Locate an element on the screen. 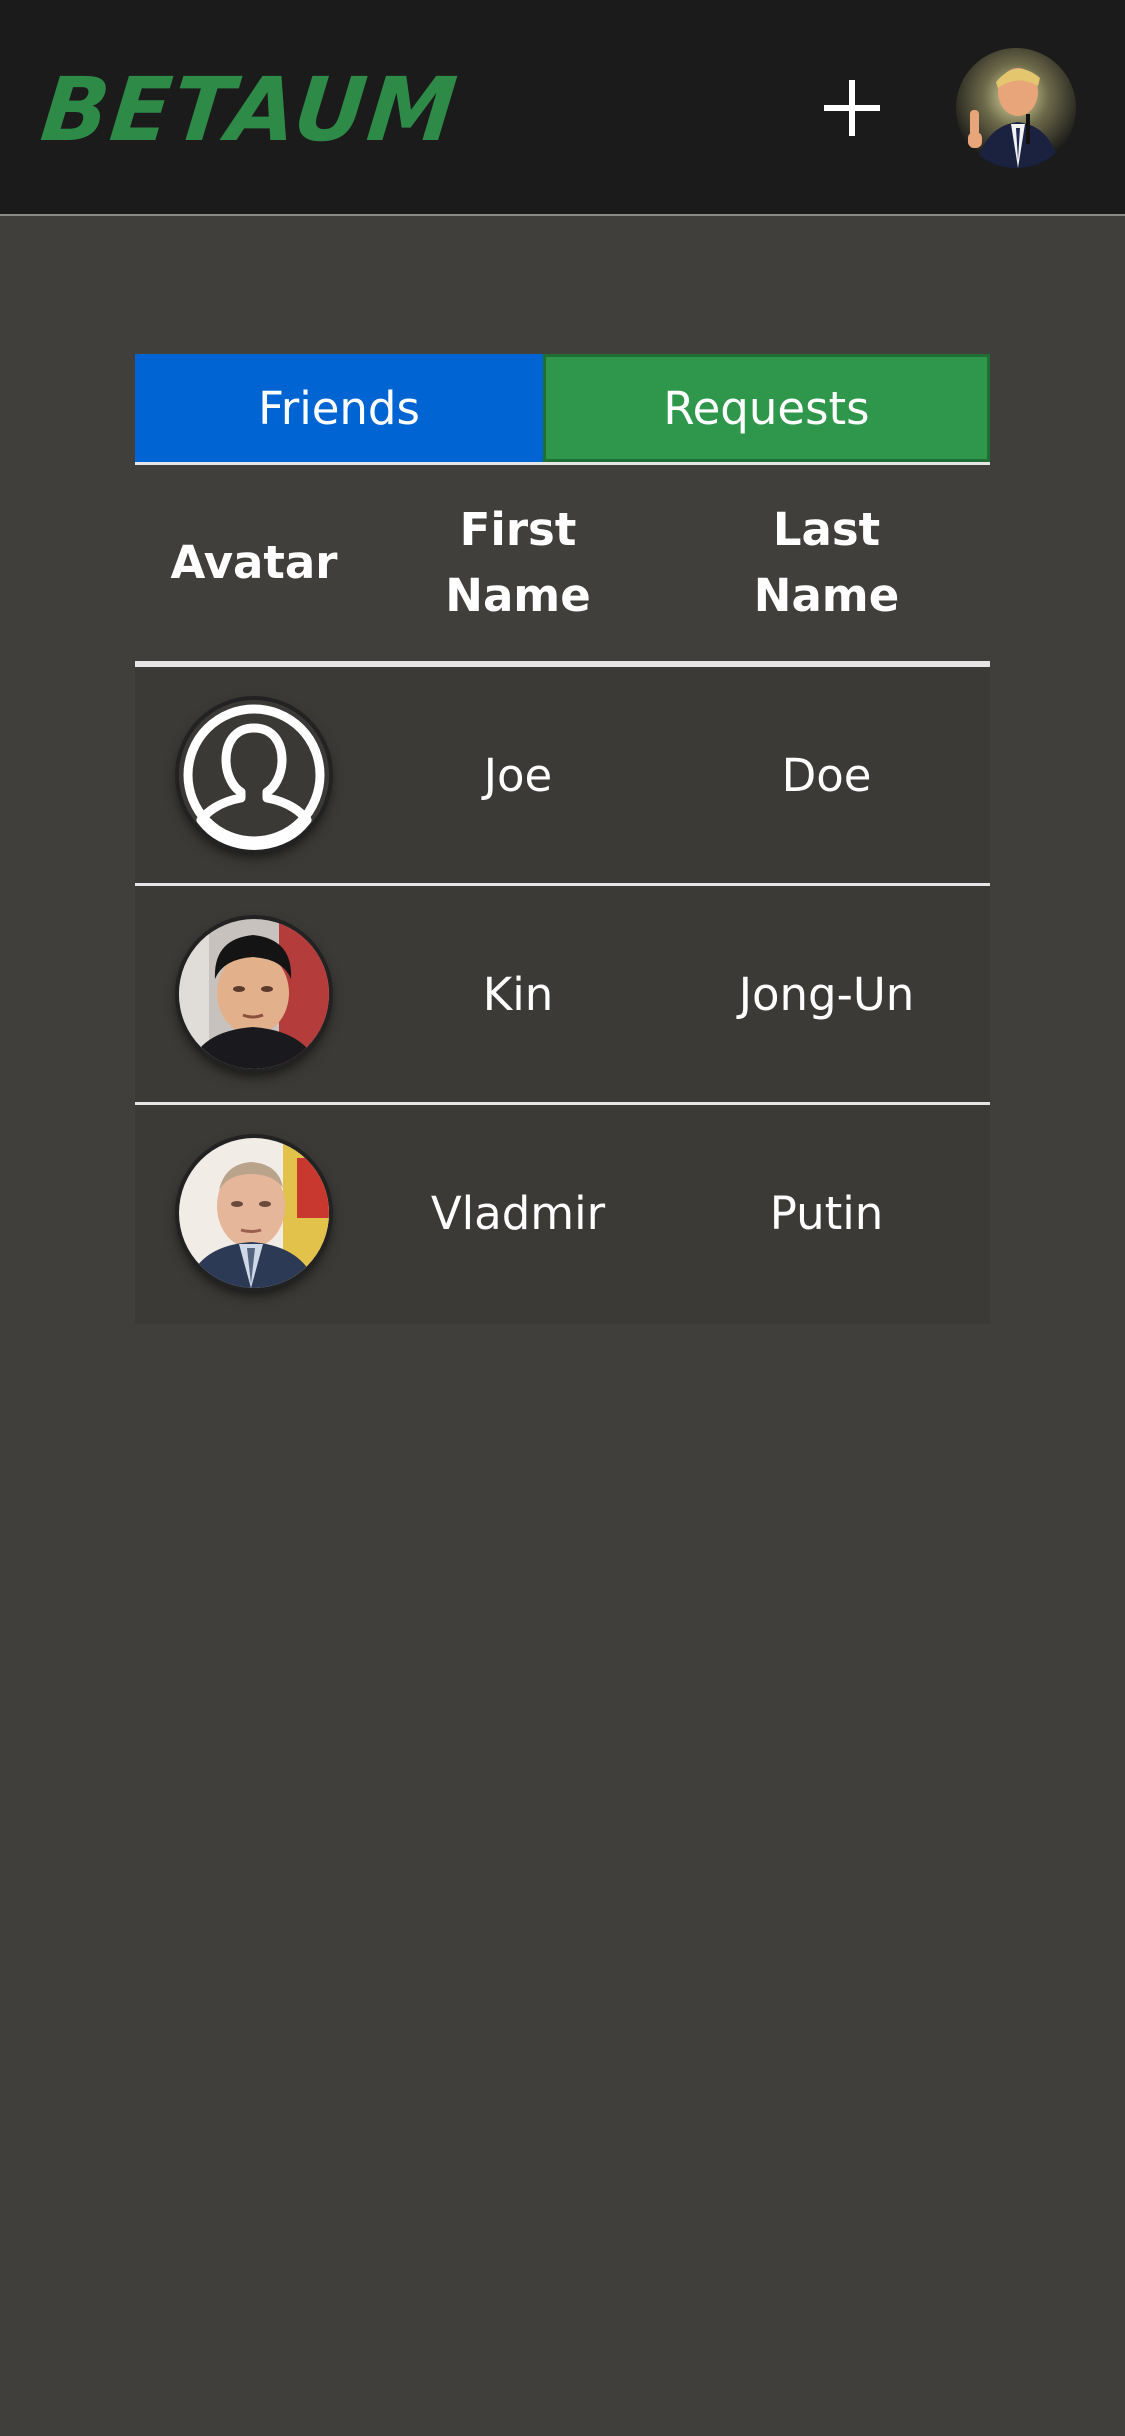  tab-friends: Friends is located at coordinates (339, 408).